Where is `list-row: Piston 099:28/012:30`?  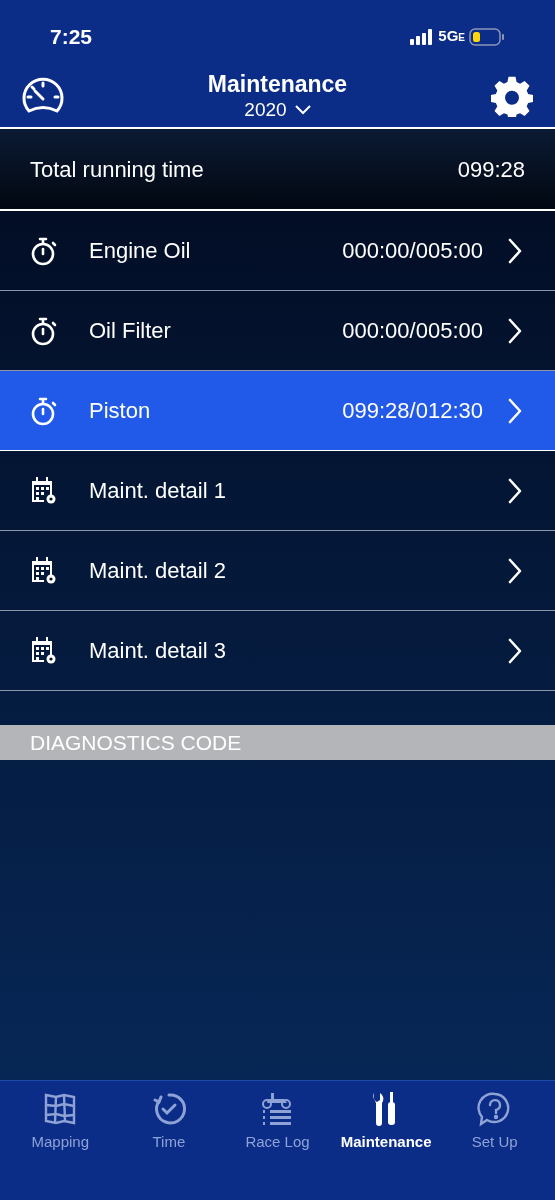 list-row: Piston 099:28/012:30 is located at coordinates (277, 411).